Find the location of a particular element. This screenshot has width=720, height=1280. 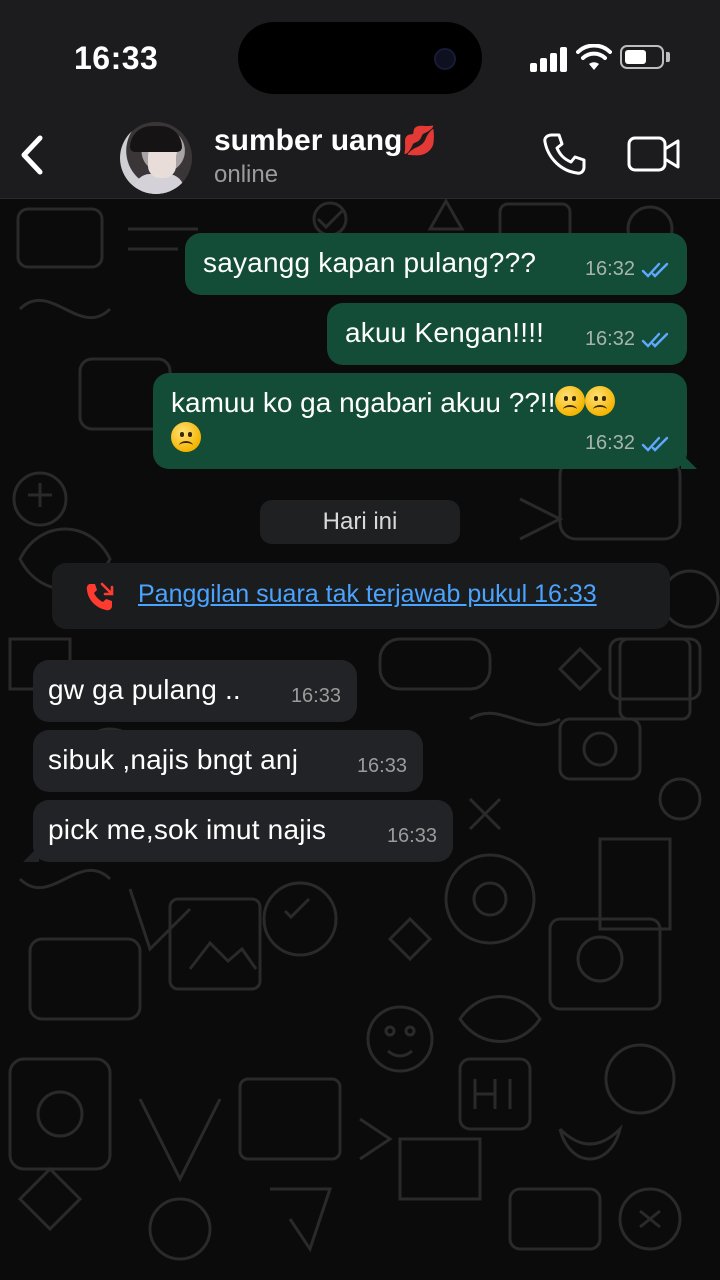

battery-level is located at coordinates (635, 57).